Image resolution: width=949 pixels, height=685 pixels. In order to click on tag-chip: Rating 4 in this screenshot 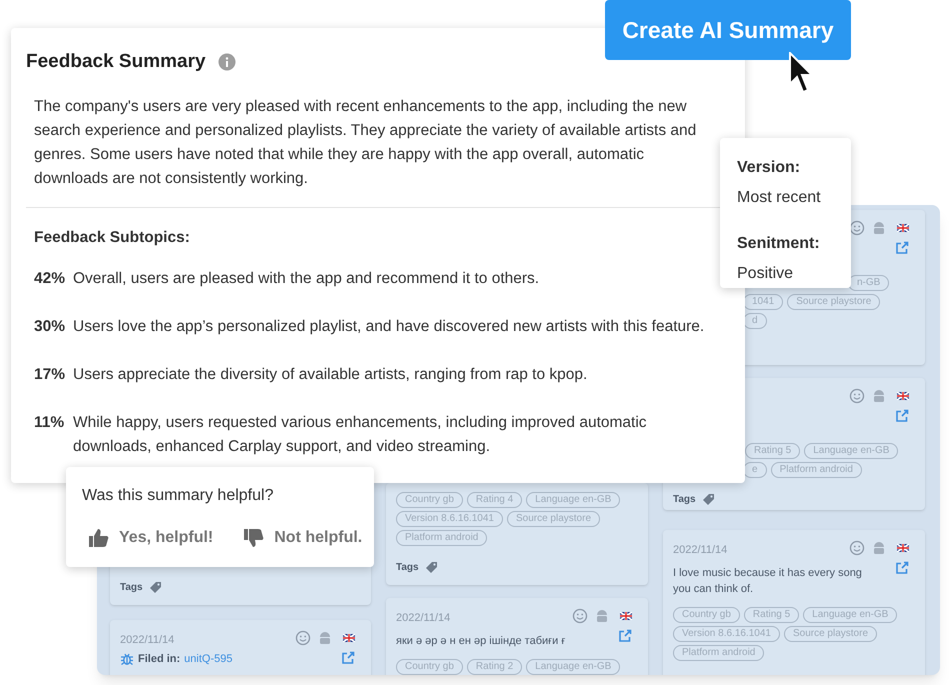, I will do `click(494, 500)`.